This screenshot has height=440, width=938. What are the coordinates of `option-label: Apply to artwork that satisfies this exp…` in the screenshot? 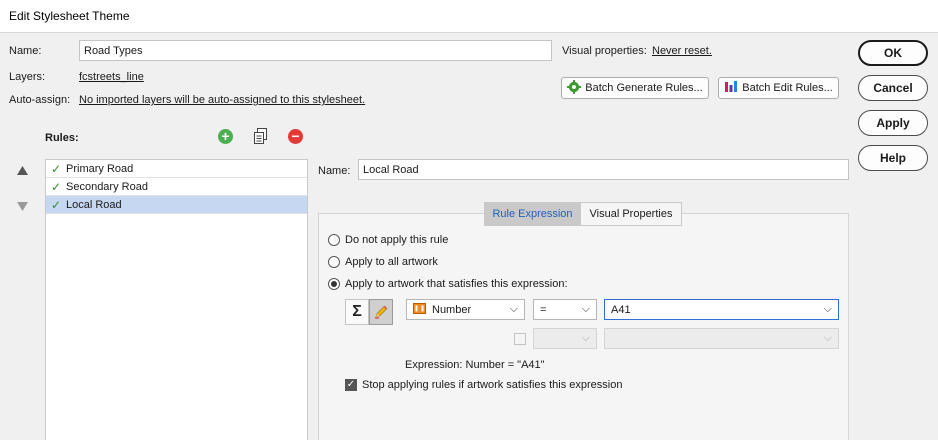 It's located at (456, 284).